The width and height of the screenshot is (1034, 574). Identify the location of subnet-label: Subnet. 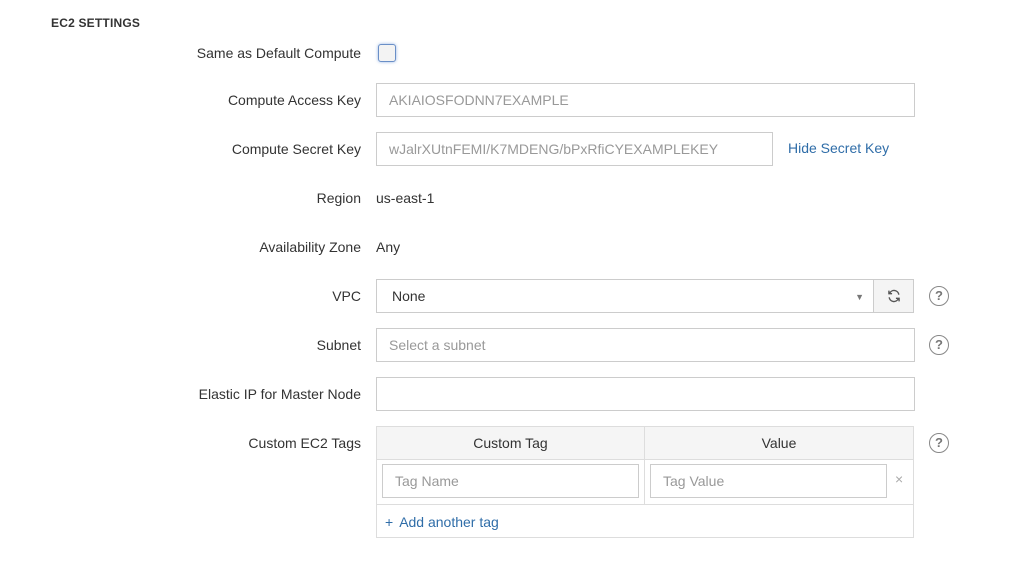
(338, 345).